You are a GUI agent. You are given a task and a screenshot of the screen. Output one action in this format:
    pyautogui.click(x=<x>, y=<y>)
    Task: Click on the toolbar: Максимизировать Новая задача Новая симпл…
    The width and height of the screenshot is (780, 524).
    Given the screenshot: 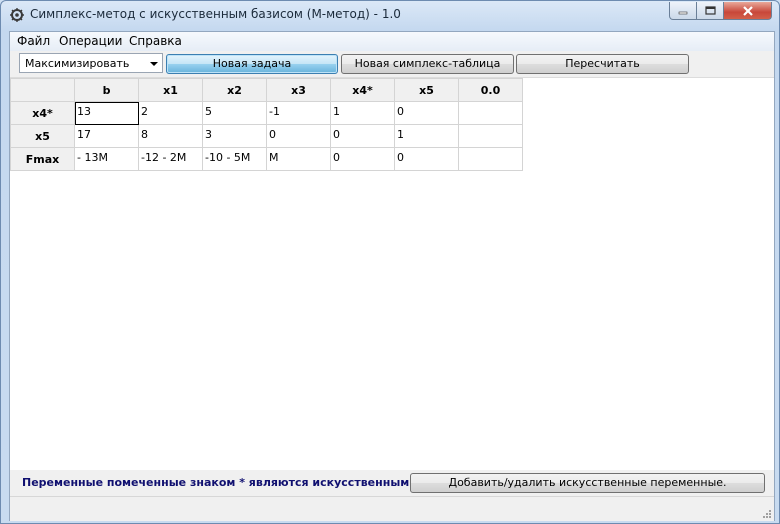 What is the action you would take?
    pyautogui.click(x=392, y=64)
    